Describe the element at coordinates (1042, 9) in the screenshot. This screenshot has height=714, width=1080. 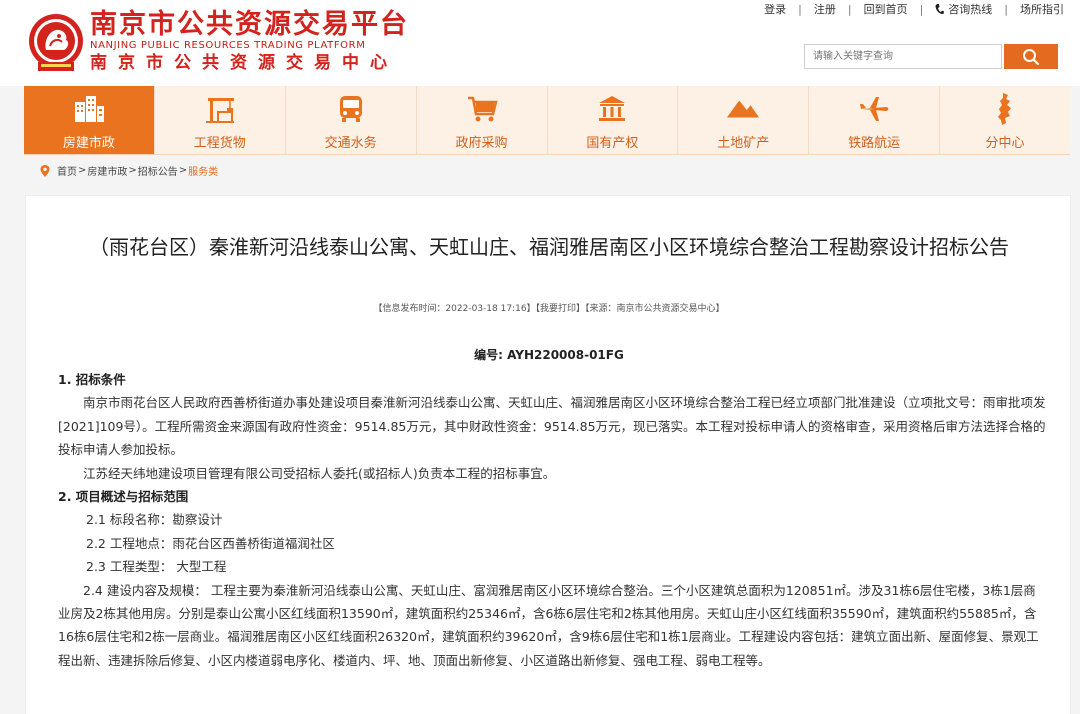
I see `venue-guide-link: 场所指引` at that location.